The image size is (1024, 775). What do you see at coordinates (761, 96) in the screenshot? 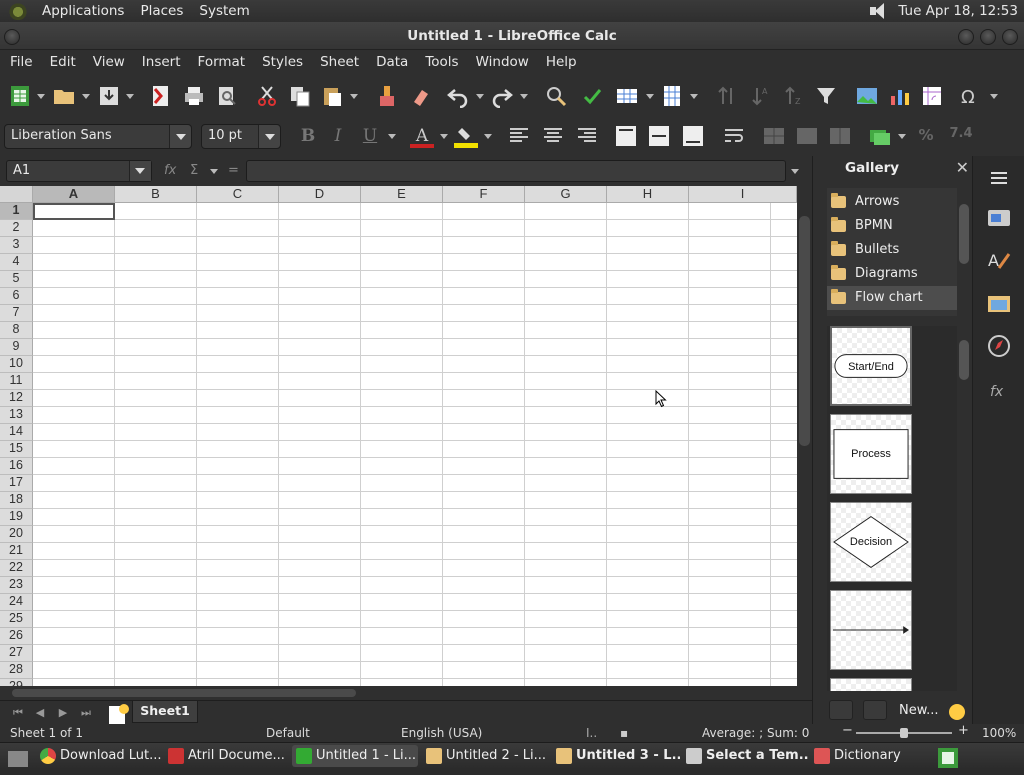
I see `sort-ascending-icon: A` at bounding box center [761, 96].